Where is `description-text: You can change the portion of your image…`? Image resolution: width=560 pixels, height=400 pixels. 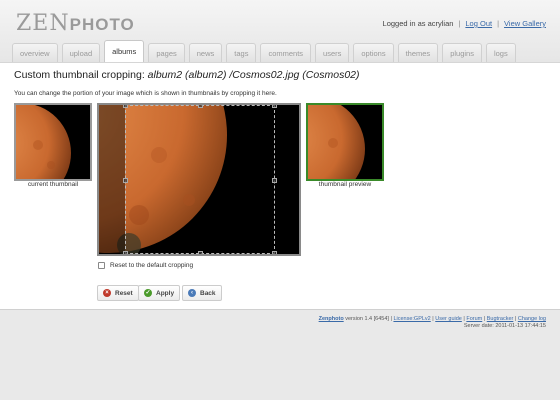 description-text: You can change the portion of your image… is located at coordinates (145, 93).